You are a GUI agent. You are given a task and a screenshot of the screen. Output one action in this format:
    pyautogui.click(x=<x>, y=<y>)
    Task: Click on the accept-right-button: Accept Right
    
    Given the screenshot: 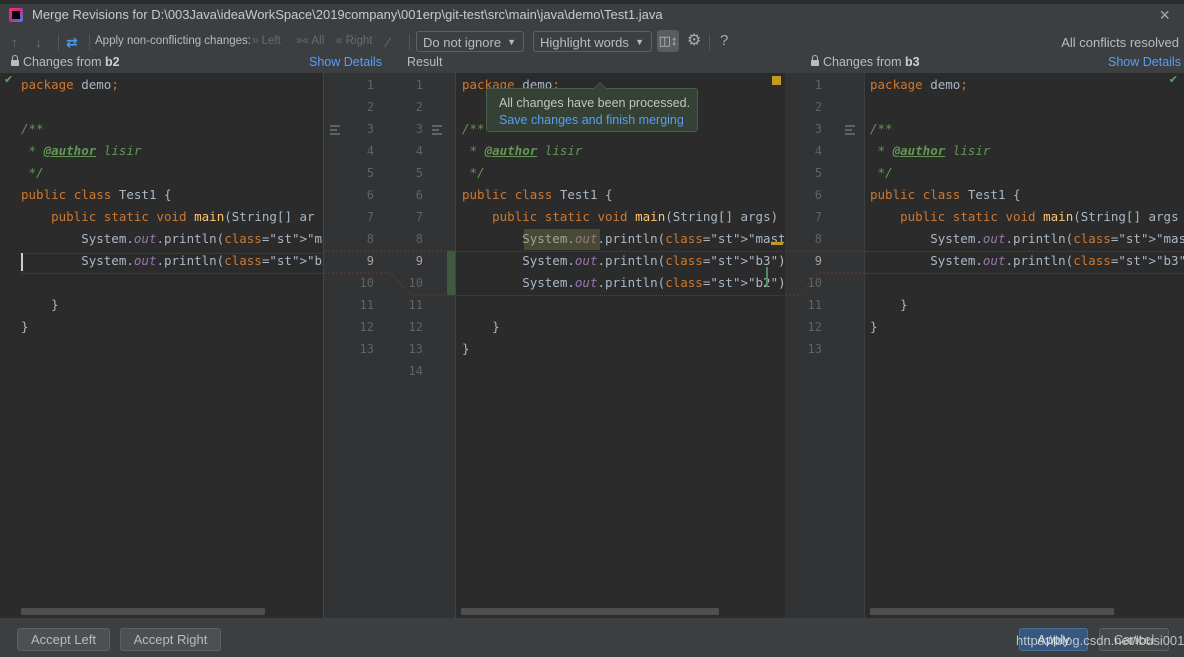 What is the action you would take?
    pyautogui.click(x=170, y=639)
    